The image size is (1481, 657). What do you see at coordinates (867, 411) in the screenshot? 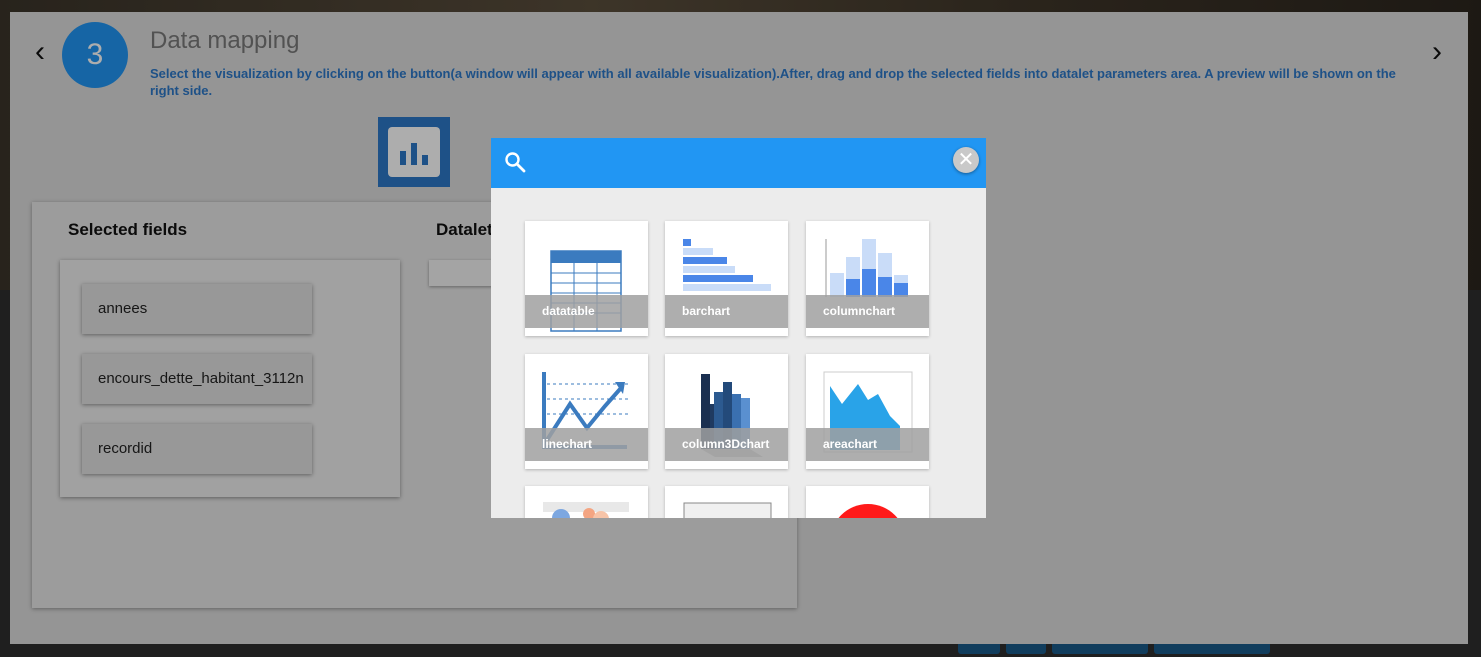
I see `visualization-tile-areachart: areachart` at bounding box center [867, 411].